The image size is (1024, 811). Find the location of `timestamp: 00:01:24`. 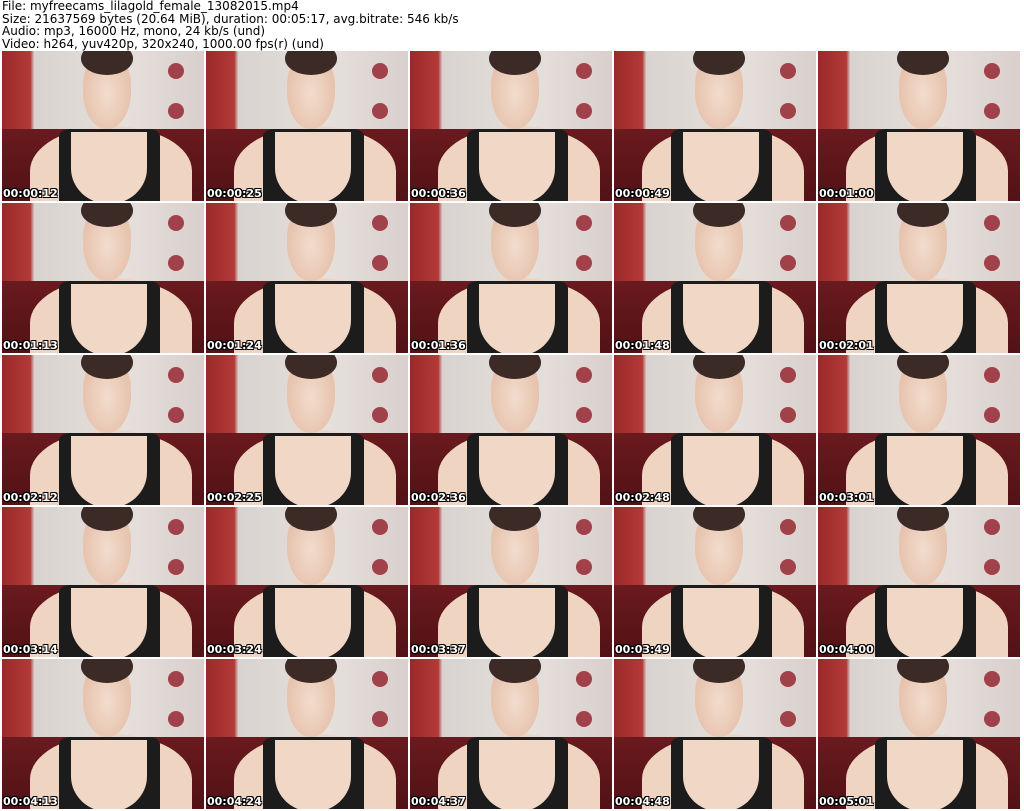

timestamp: 00:01:24 is located at coordinates (234, 345).